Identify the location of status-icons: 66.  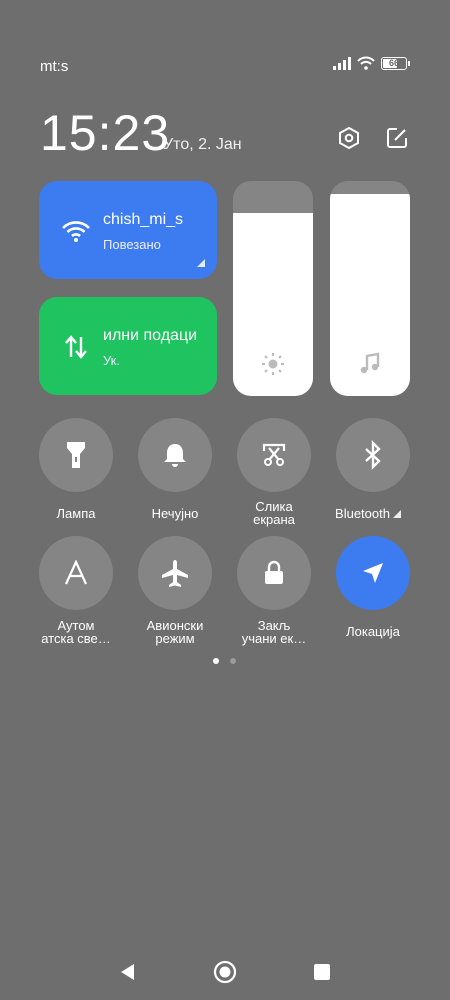
(371, 63).